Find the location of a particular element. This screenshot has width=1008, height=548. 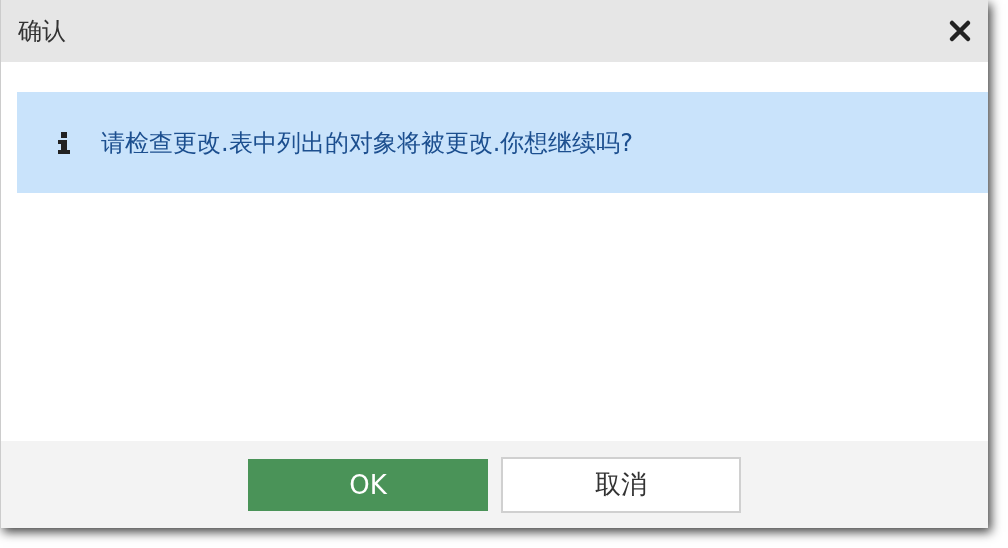

info-icon is located at coordinates (64, 142).